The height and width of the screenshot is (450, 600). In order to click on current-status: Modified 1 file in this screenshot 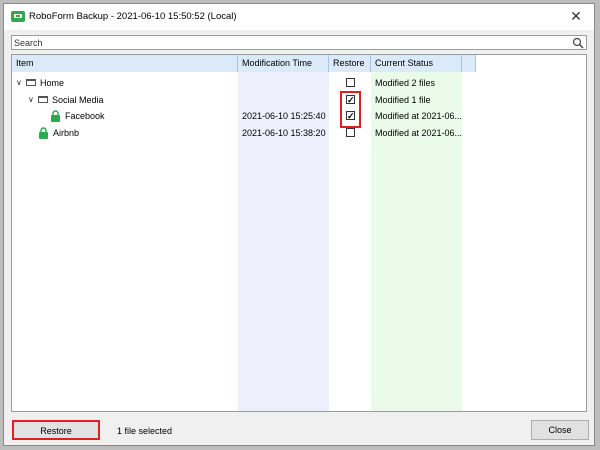, I will do `click(403, 100)`.